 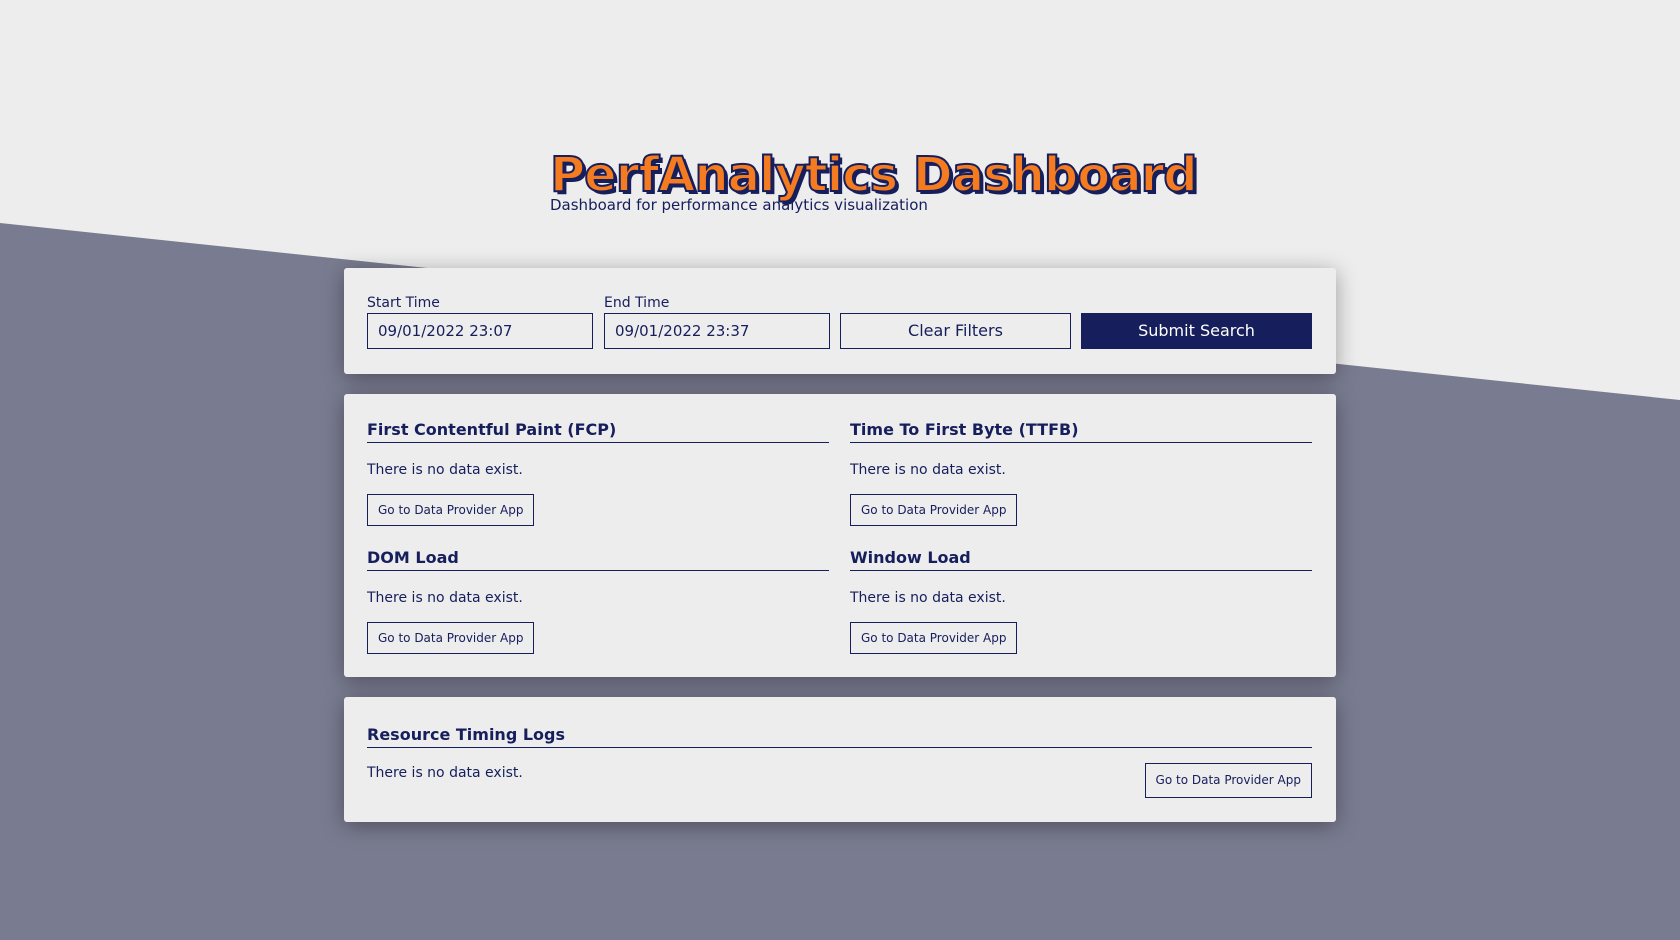 I want to click on submit-search-button: Submit Search, so click(x=1196, y=331).